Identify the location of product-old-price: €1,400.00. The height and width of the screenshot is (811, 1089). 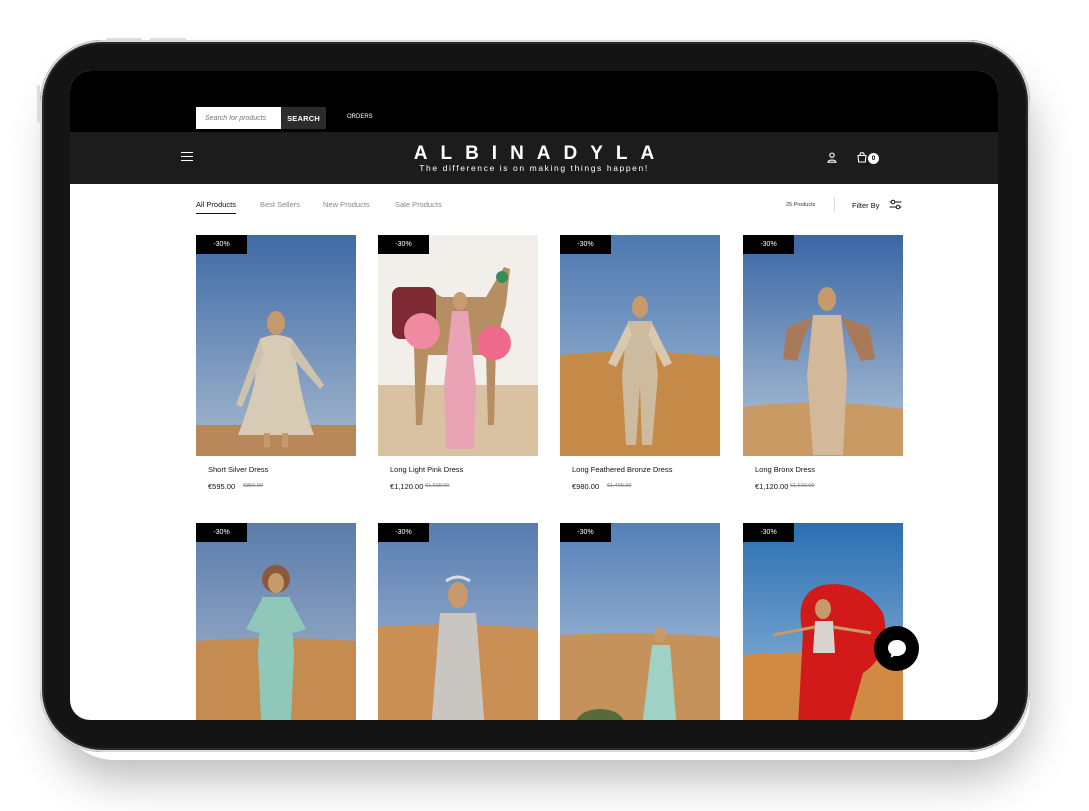
(619, 486).